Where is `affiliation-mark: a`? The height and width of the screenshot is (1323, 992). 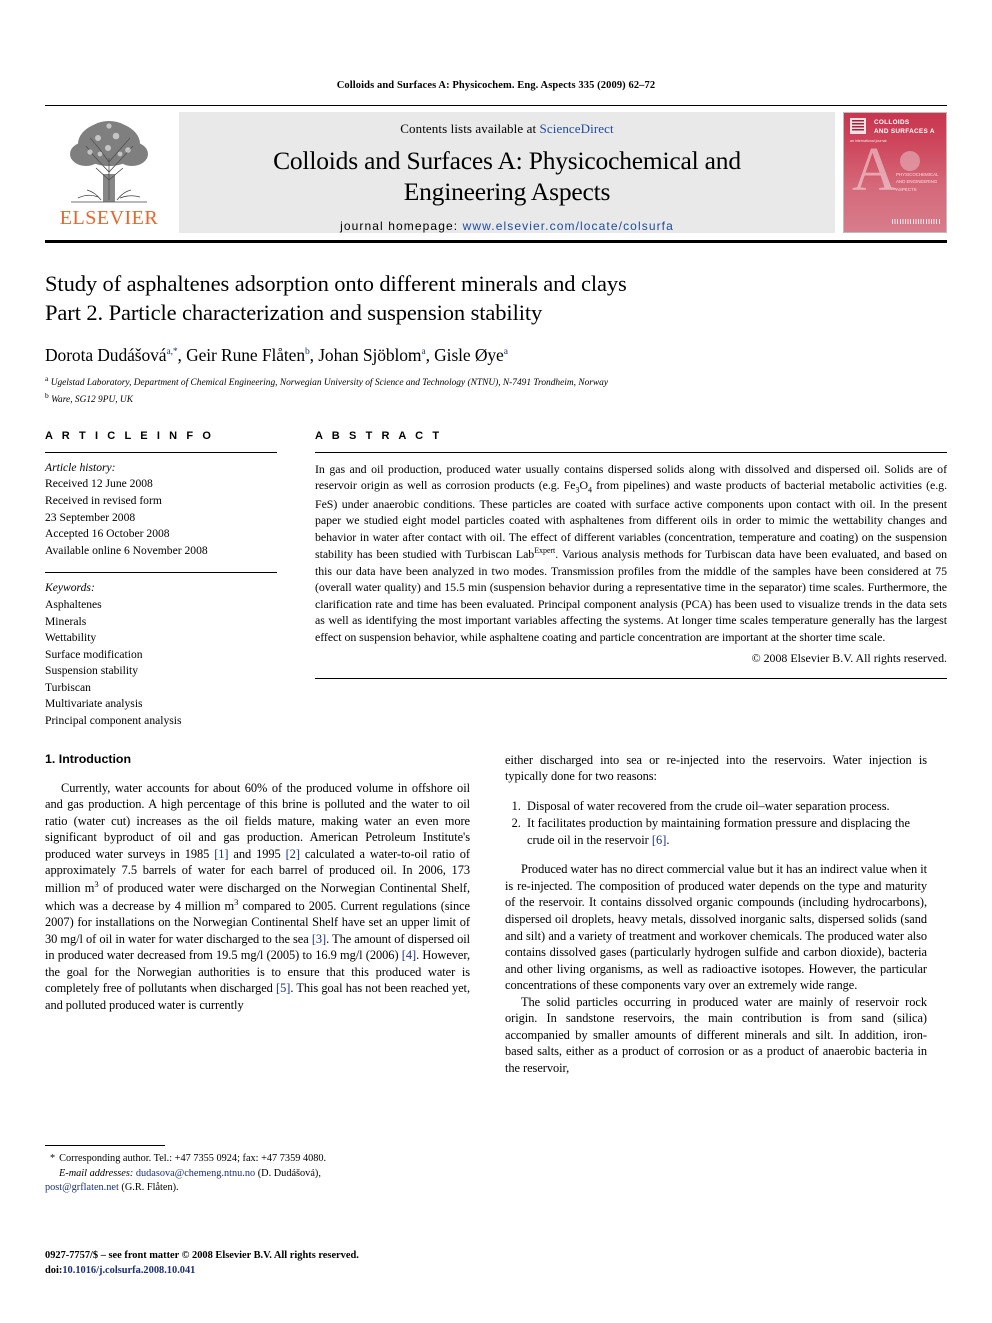 affiliation-mark: a is located at coordinates (47, 378).